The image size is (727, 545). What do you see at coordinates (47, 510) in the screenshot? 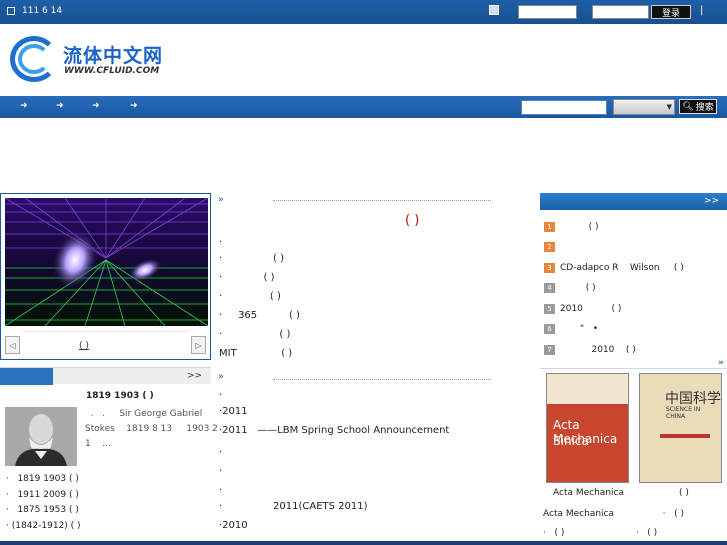
I see `list-item-text: 1875 1953 ( )` at bounding box center [47, 510].